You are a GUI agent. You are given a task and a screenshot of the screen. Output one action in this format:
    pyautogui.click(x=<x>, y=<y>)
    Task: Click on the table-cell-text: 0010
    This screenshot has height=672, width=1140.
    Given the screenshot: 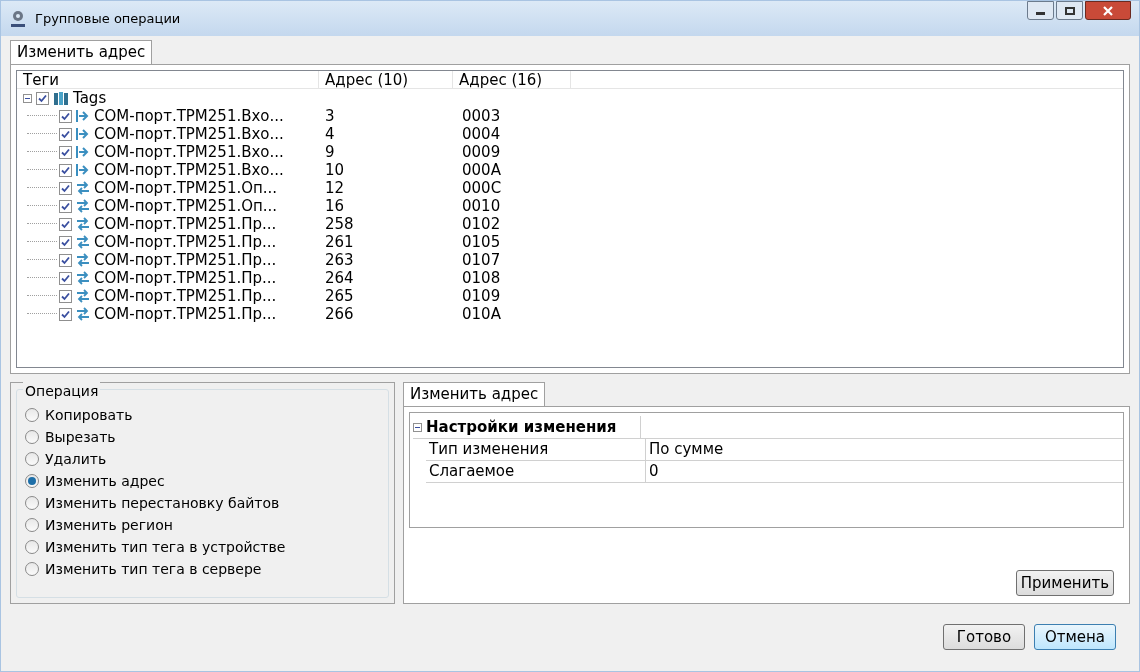 What is the action you would take?
    pyautogui.click(x=481, y=206)
    